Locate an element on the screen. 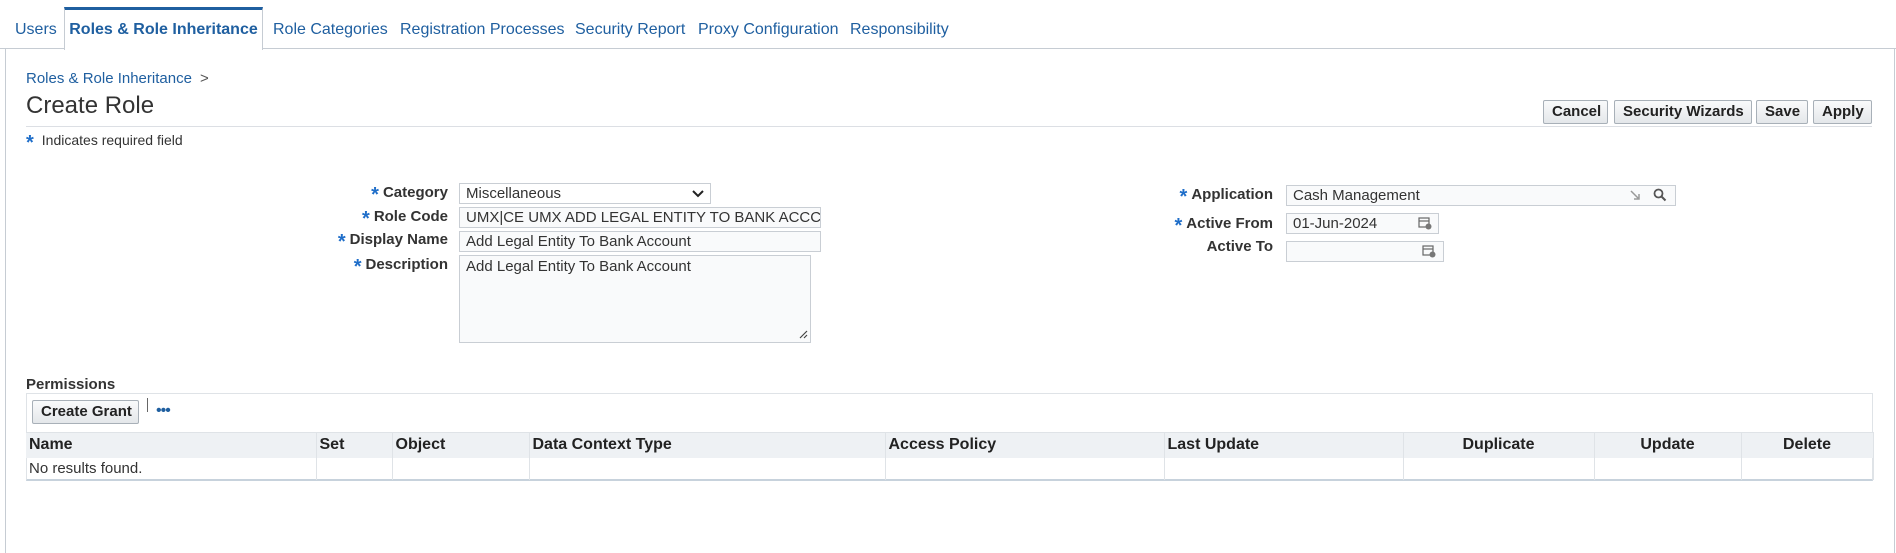 Image resolution: width=1896 pixels, height=553 pixels. active-from-value: 01-Jun-2024 is located at coordinates (1335, 223).